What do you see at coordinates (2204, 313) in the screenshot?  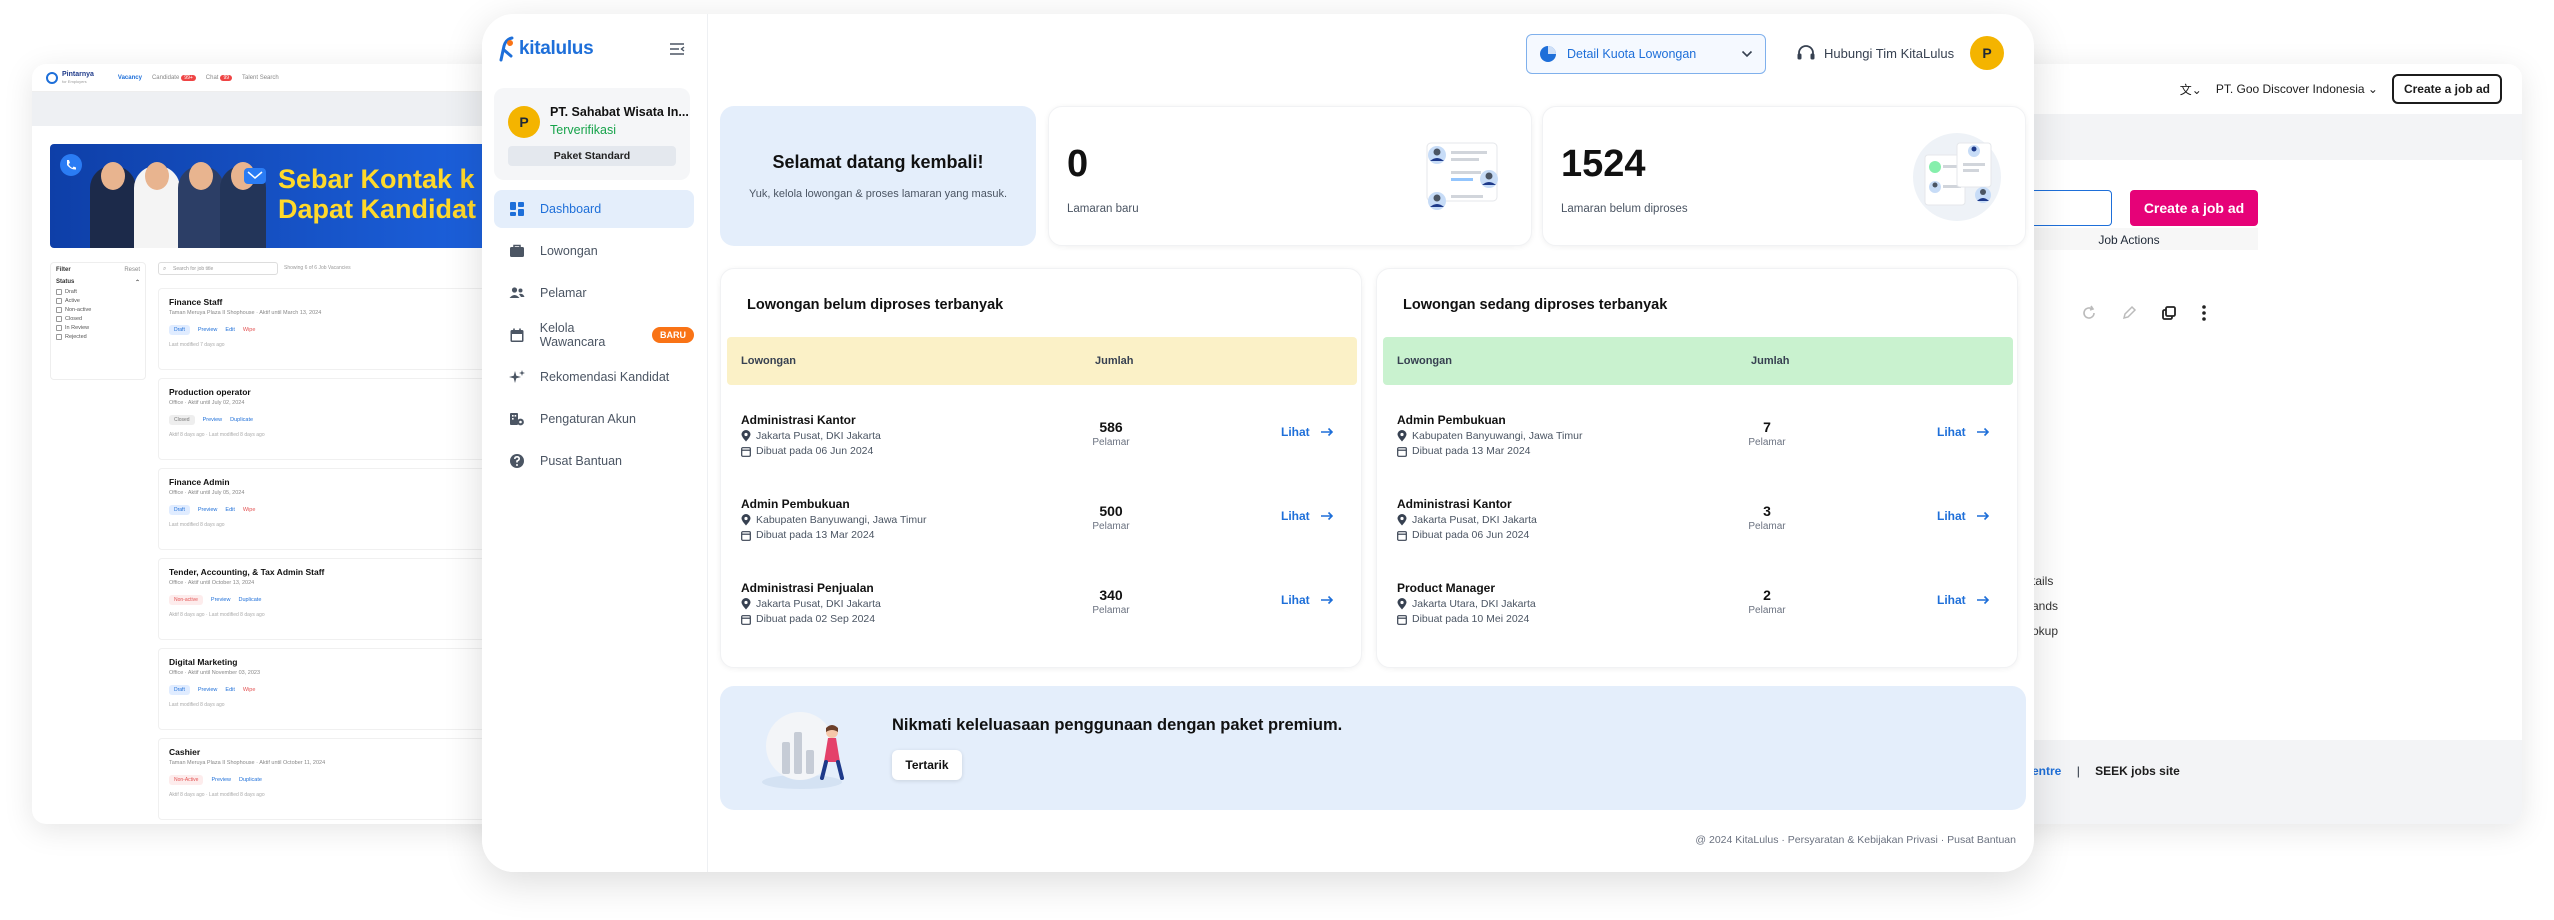 I see `more-vertical-icon` at bounding box center [2204, 313].